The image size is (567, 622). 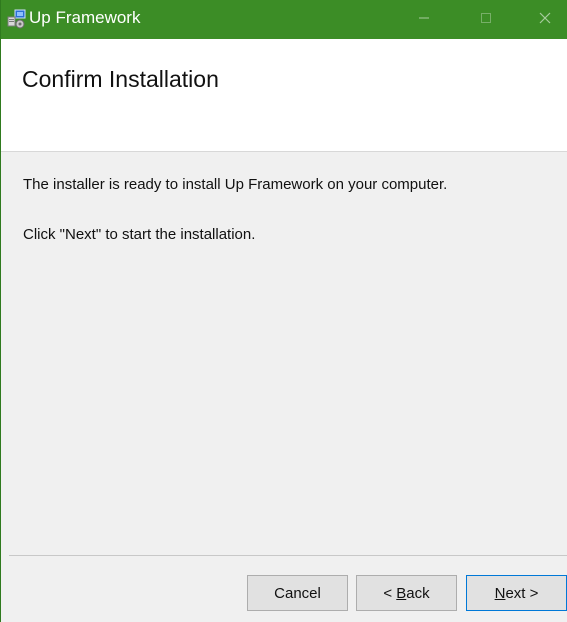 What do you see at coordinates (85, 17) in the screenshot?
I see `window-title: Up Framework` at bounding box center [85, 17].